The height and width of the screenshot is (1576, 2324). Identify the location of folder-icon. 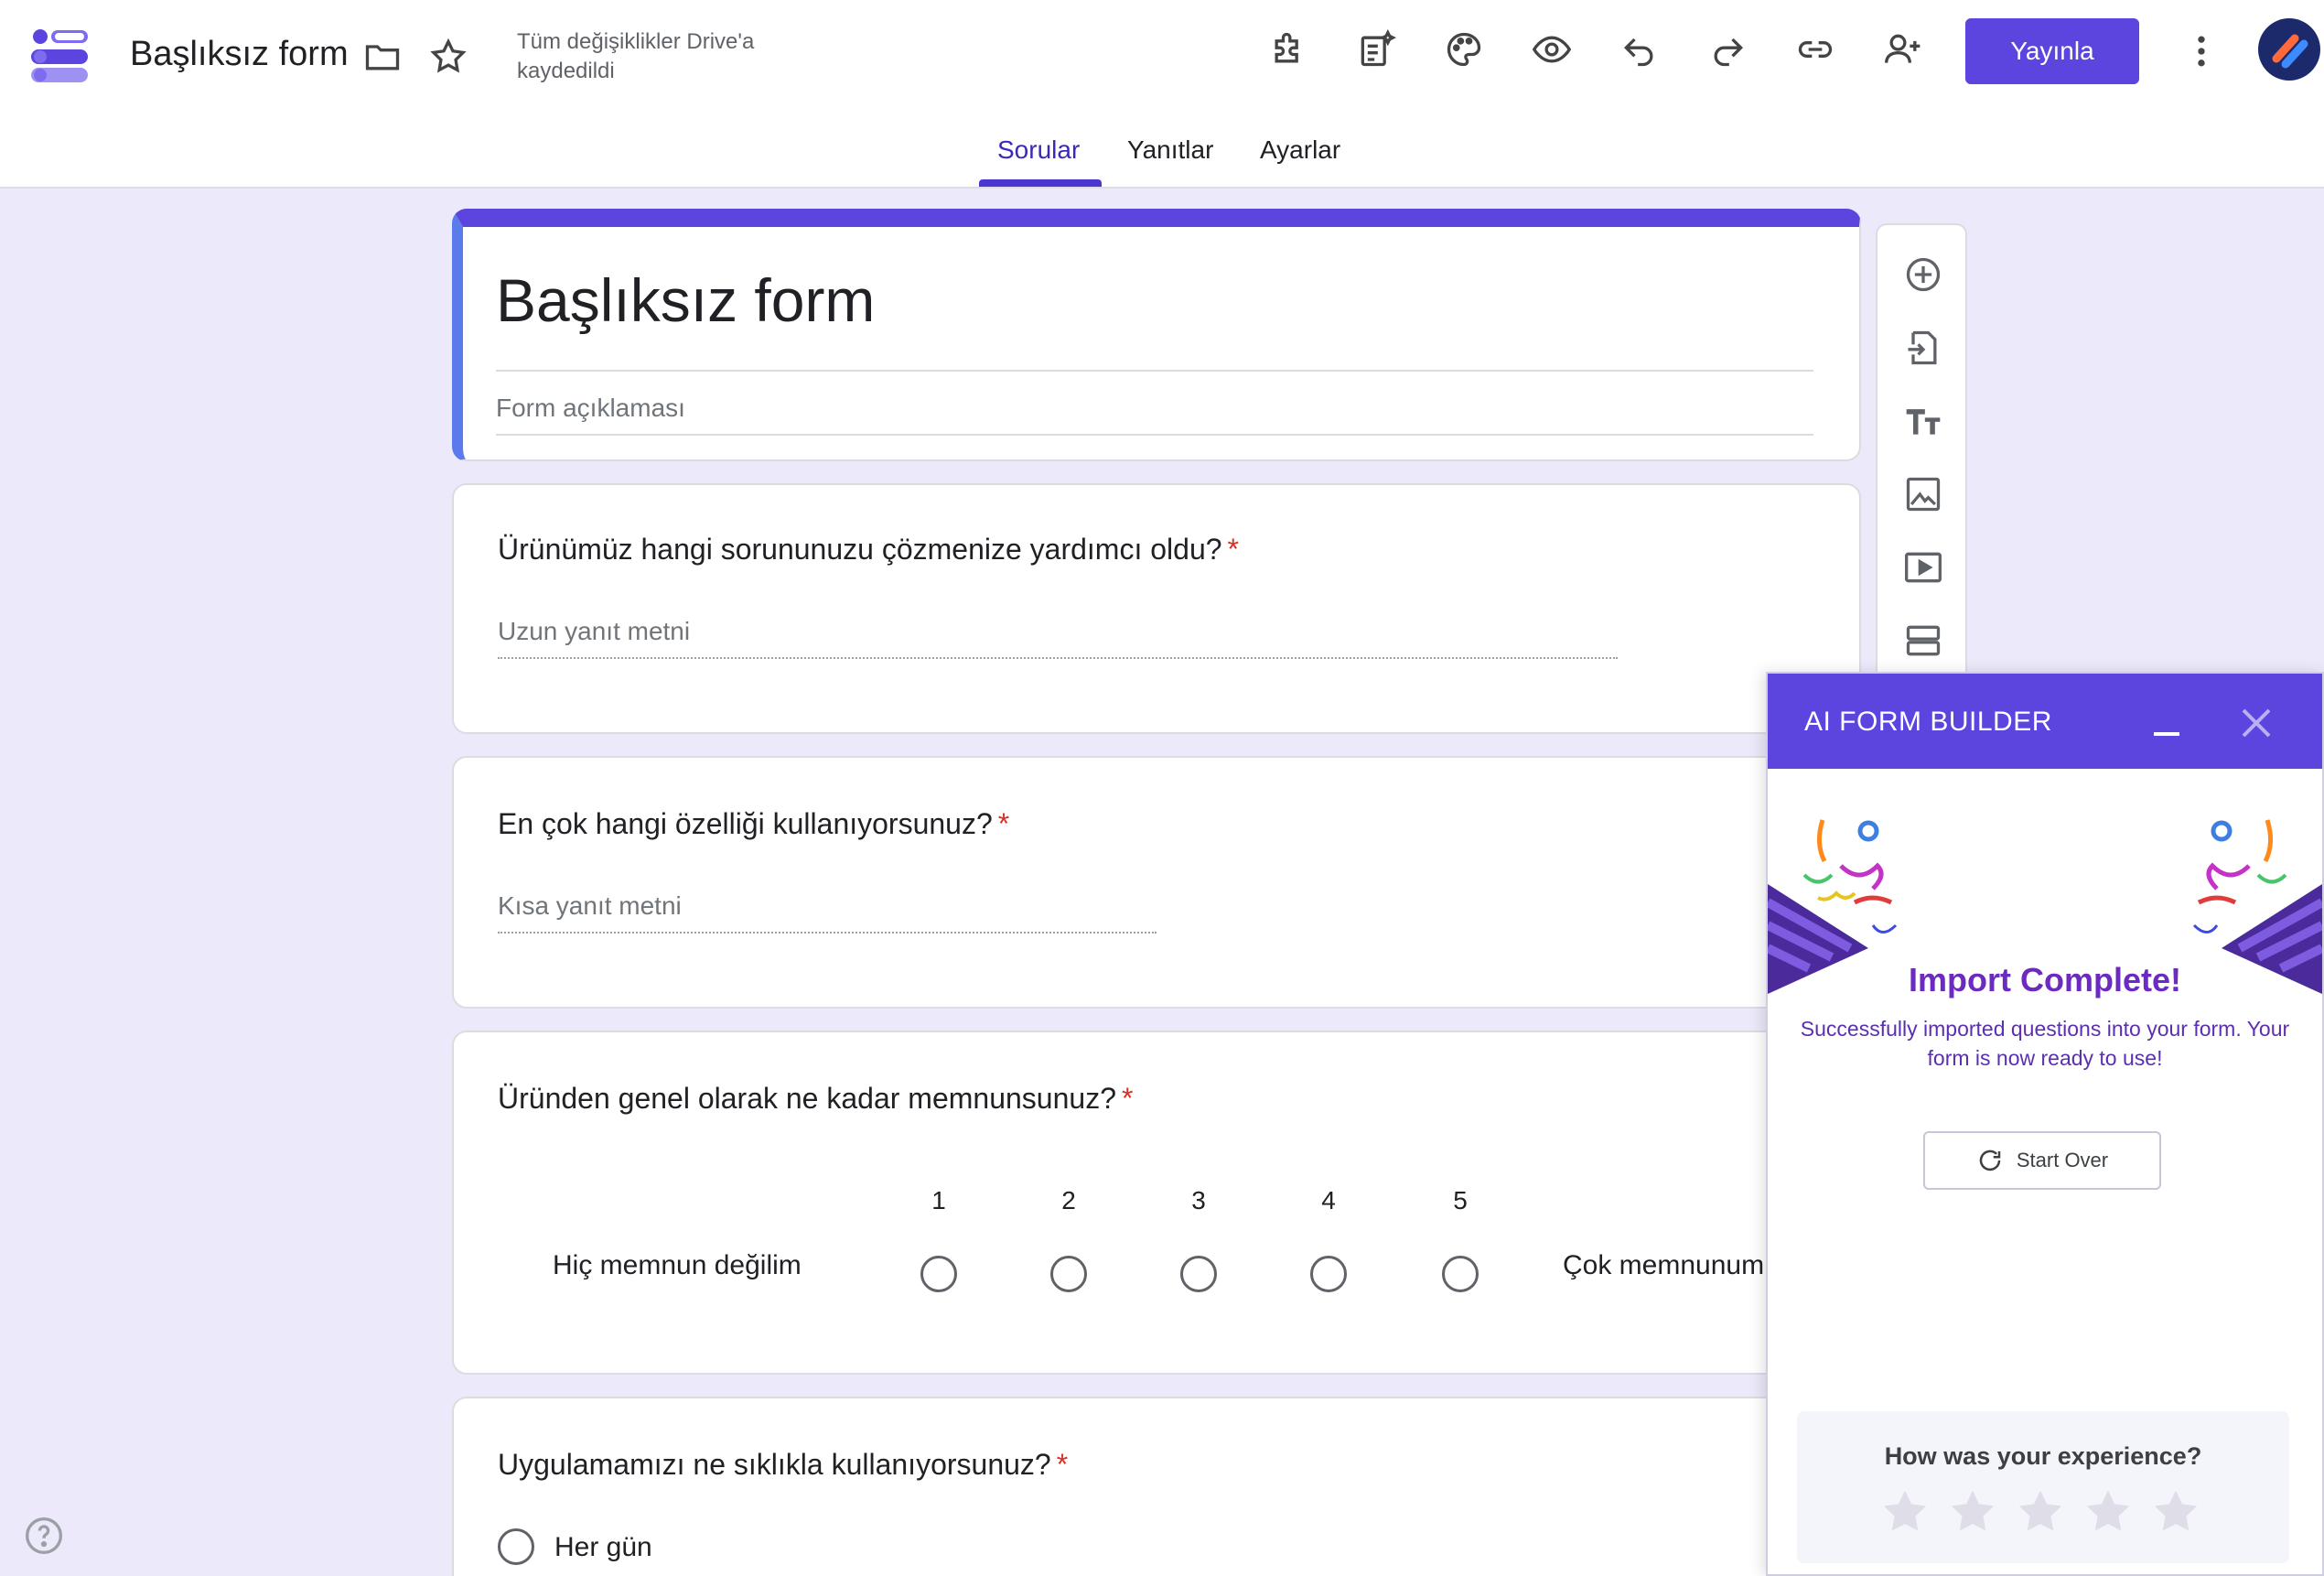
(382, 57).